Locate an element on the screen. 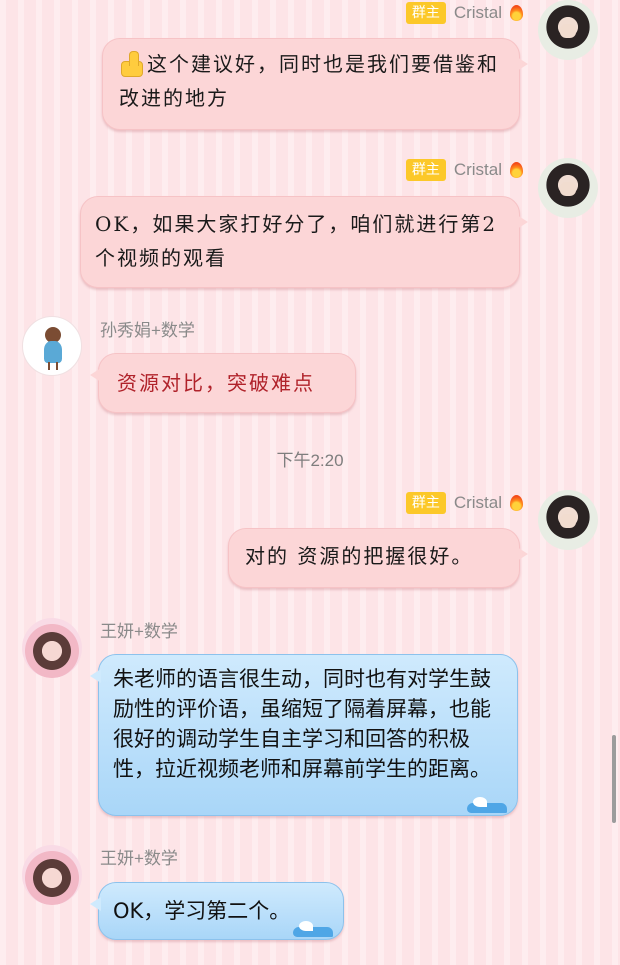 The width and height of the screenshot is (620, 965). message-bubble: OK，学习第二个。 is located at coordinates (217, 911).